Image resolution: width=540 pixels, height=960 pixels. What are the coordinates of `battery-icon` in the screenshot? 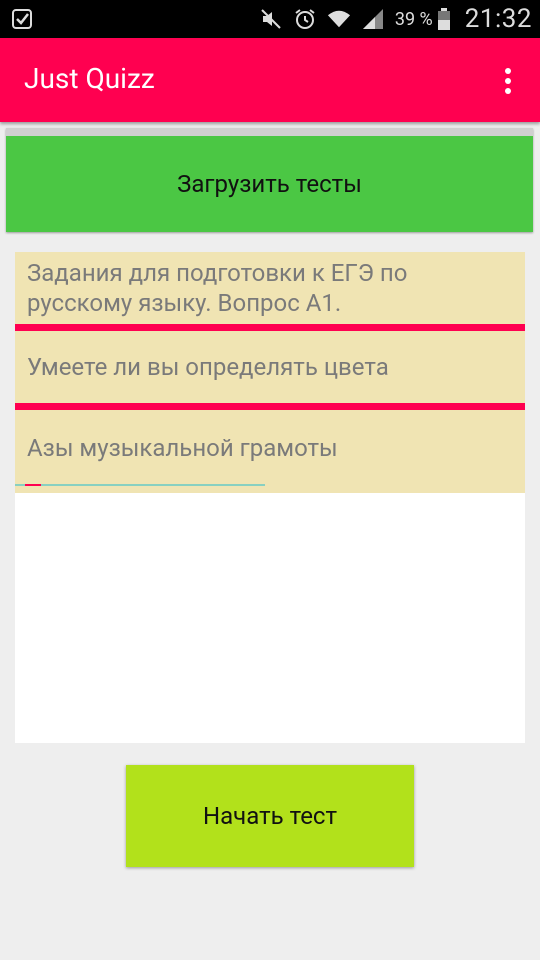 It's located at (444, 19).